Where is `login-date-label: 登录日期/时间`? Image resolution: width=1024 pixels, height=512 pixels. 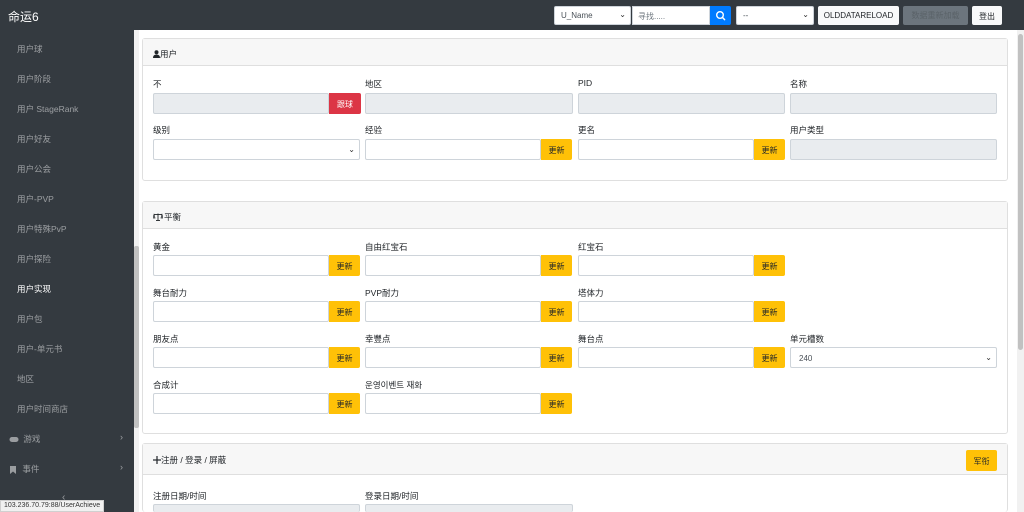
login-date-label: 登录日期/时间 is located at coordinates (392, 496).